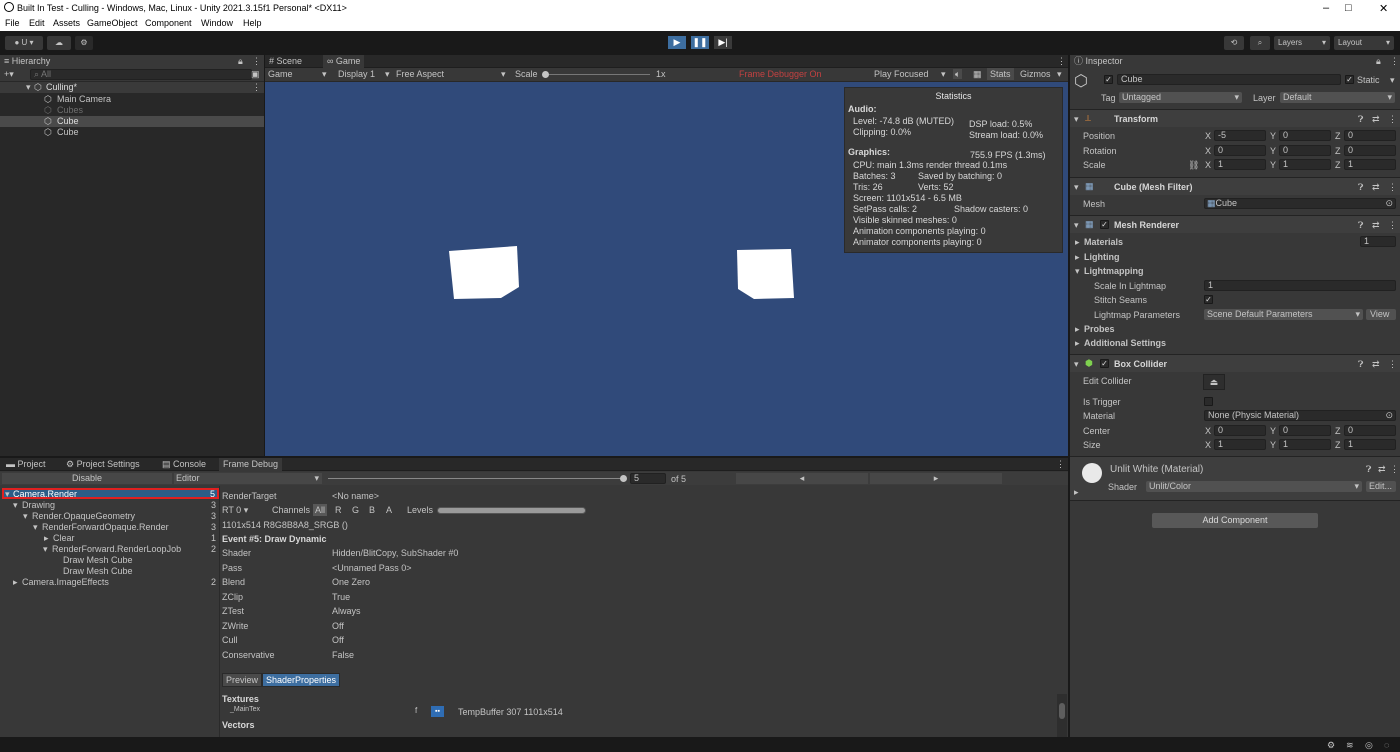  I want to click on menu-assets: Assets, so click(66, 23).